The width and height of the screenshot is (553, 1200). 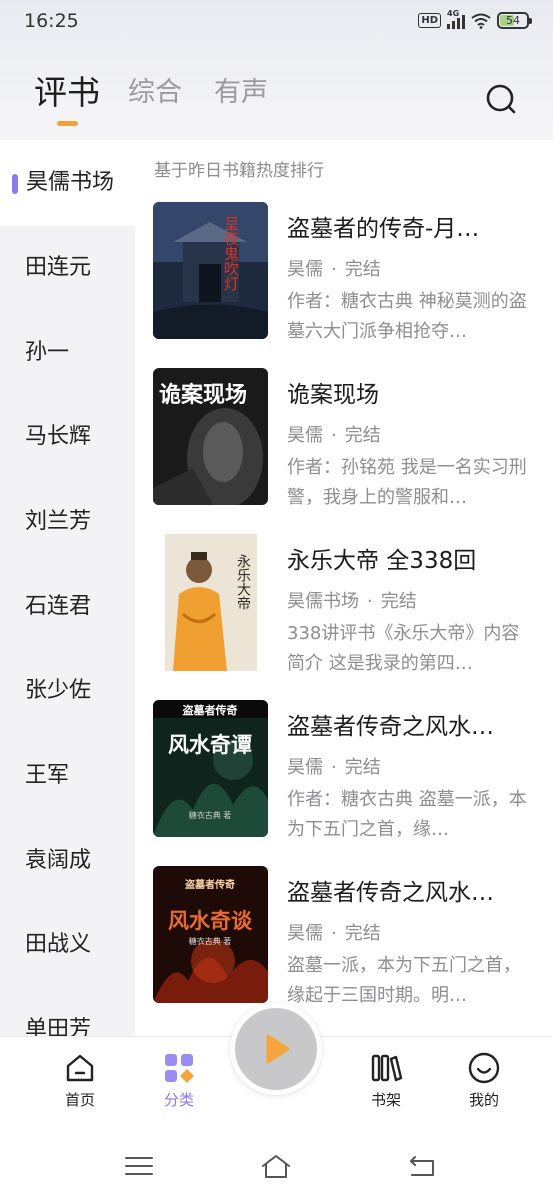 I want to click on play-icon, so click(x=278, y=1049).